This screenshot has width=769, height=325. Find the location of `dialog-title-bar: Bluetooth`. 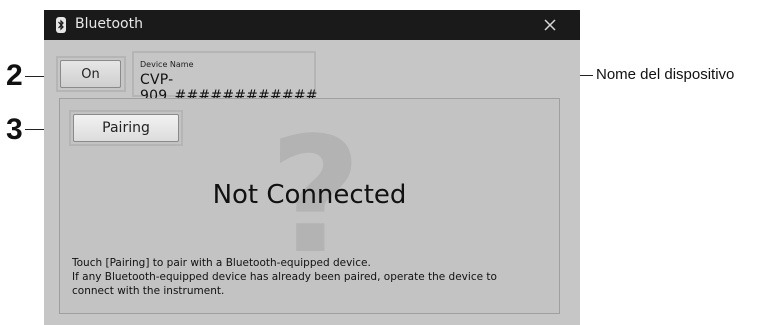

dialog-title-bar: Bluetooth is located at coordinates (312, 25).